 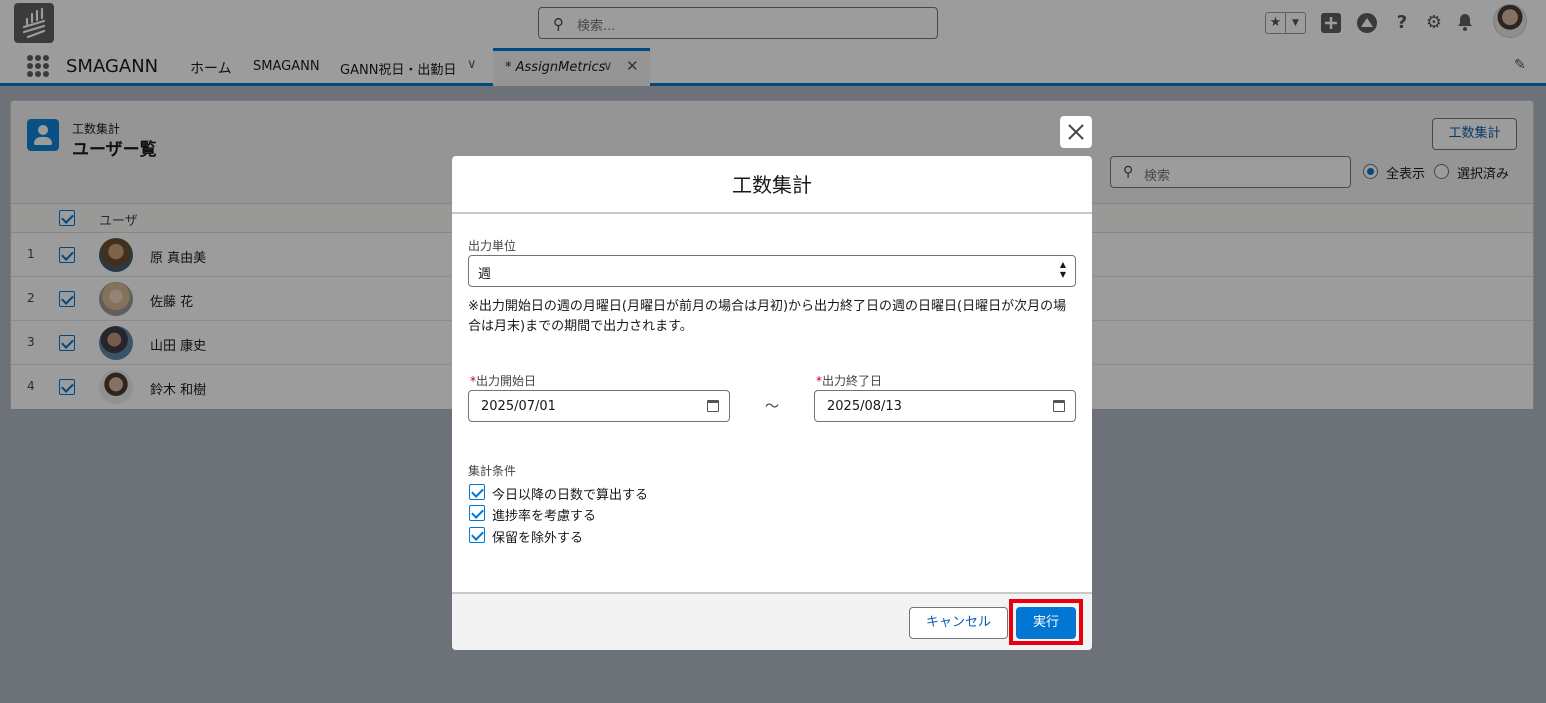 I want to click on output-unit-value: 週, so click(x=485, y=274).